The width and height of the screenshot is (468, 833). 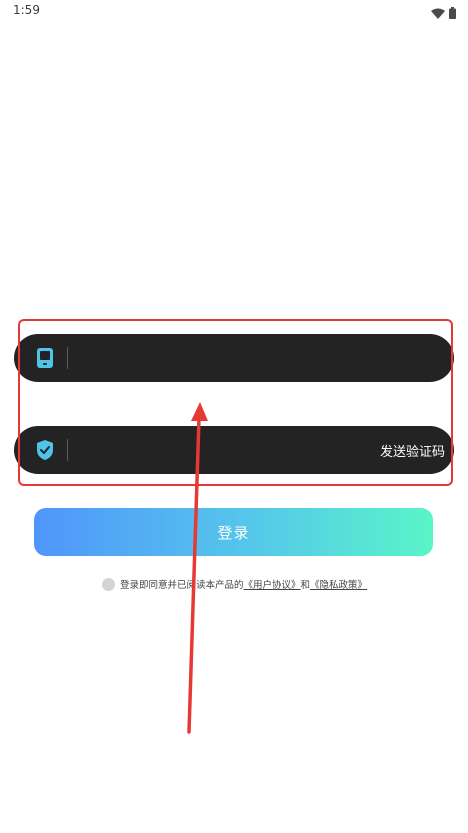 I want to click on annotation-arrow, so click(x=197, y=568).